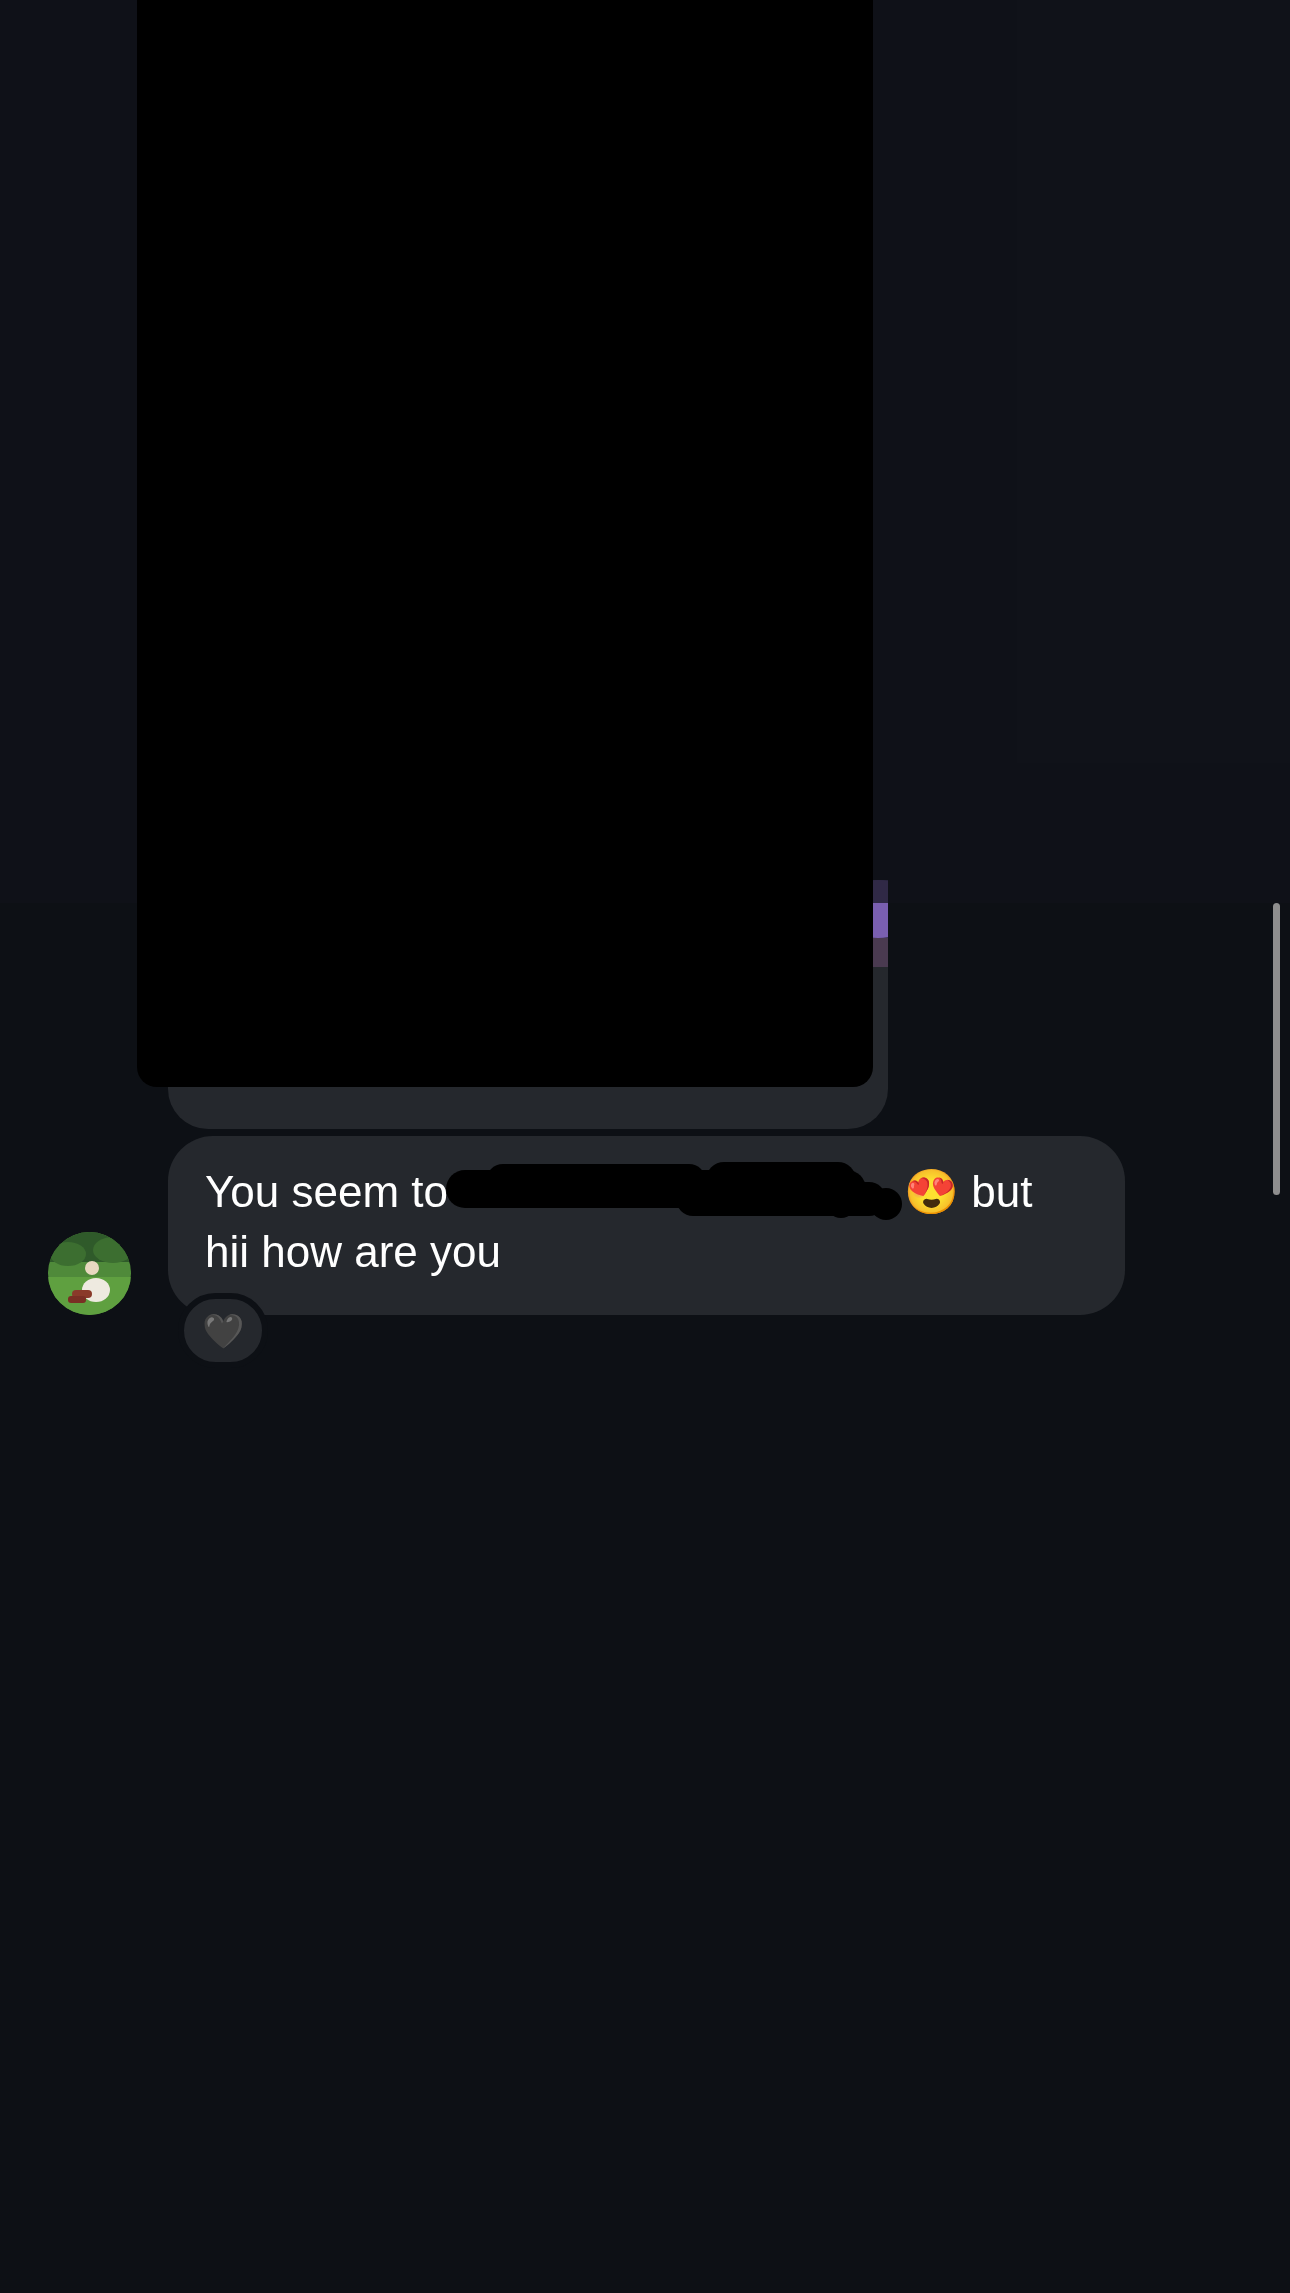  I want to click on message-text: 😍 but, so click(968, 1192).